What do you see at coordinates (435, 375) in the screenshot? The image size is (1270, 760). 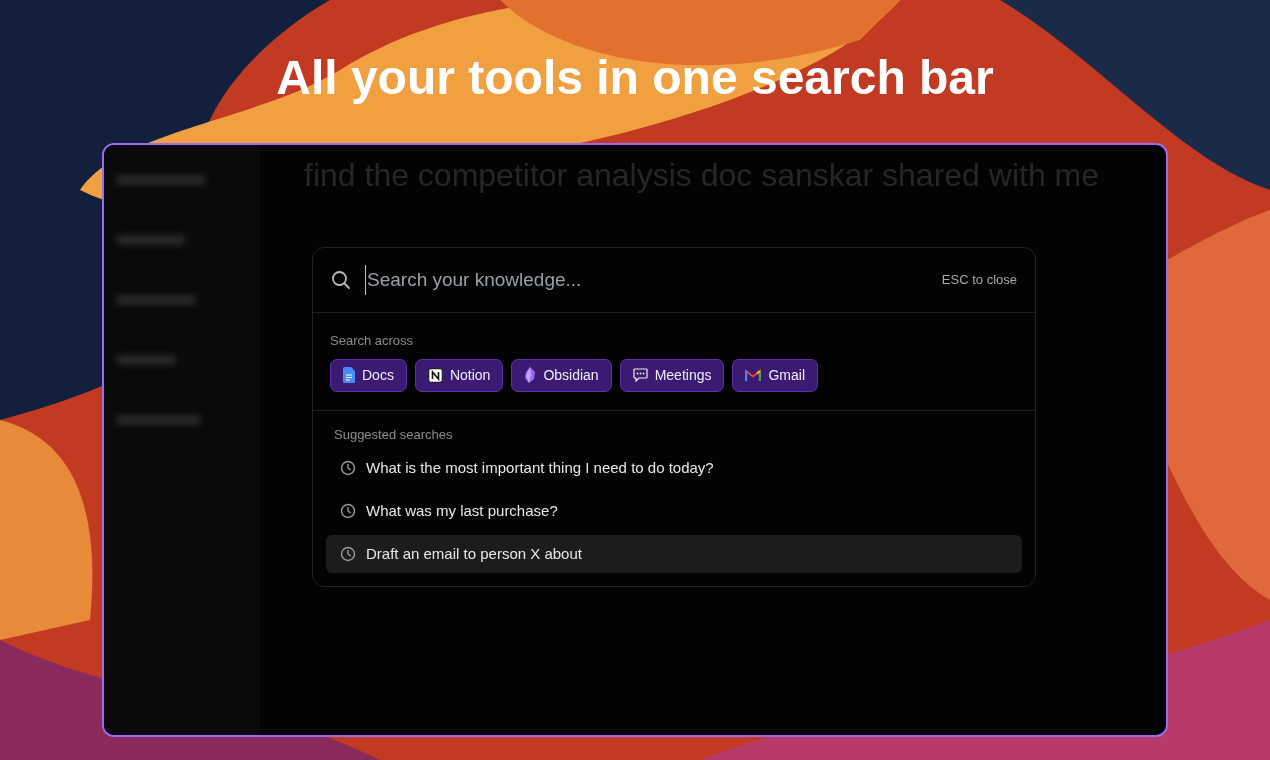 I see `notion-icon` at bounding box center [435, 375].